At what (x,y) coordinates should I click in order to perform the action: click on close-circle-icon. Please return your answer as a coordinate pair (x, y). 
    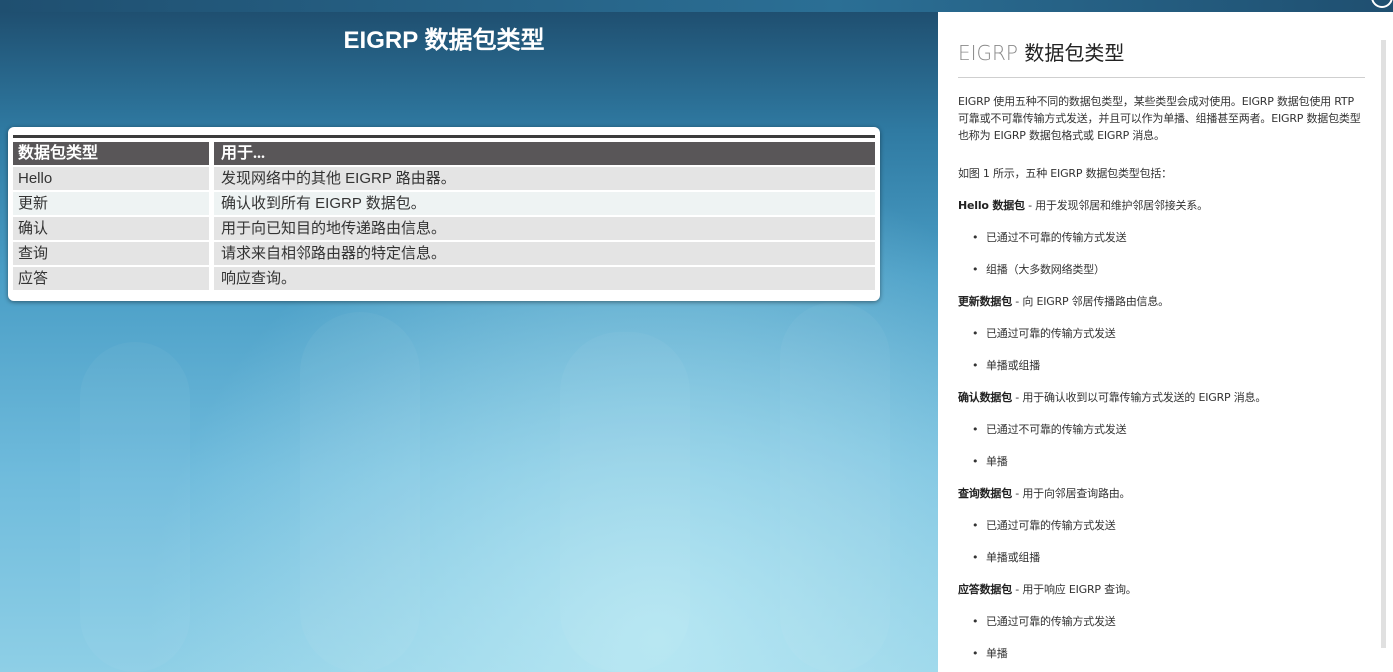
    Looking at the image, I should click on (1382, 4).